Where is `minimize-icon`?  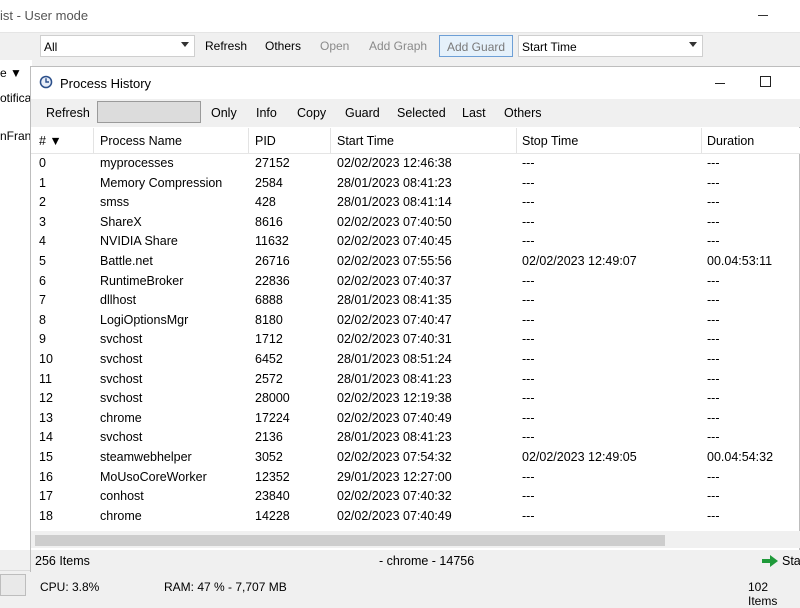
minimize-icon is located at coordinates (720, 83).